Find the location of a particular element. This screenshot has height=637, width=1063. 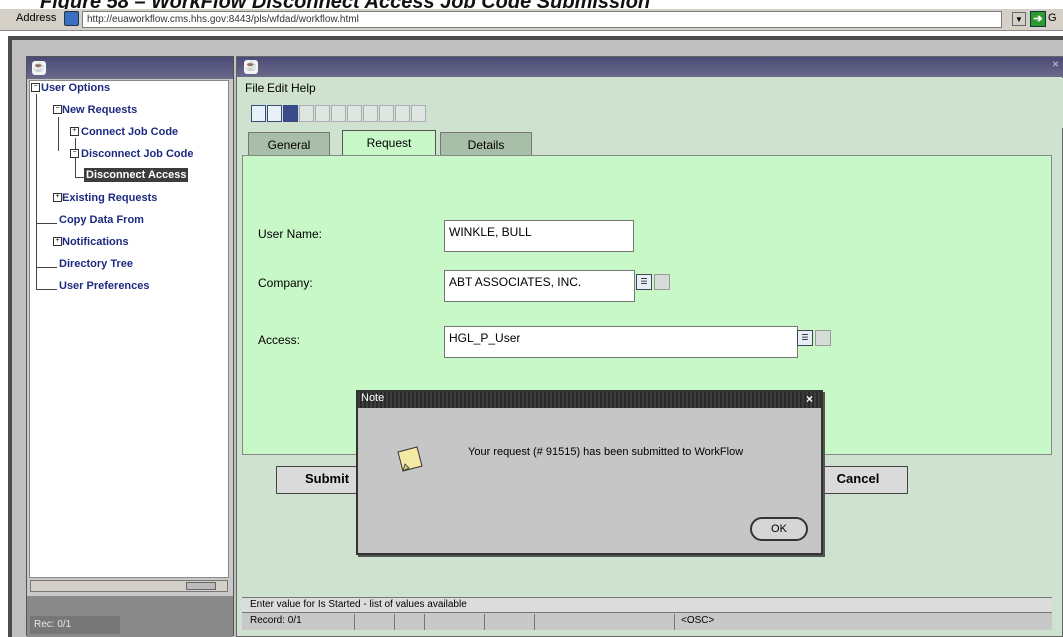

access-field: HGL_P_User is located at coordinates (621, 342).